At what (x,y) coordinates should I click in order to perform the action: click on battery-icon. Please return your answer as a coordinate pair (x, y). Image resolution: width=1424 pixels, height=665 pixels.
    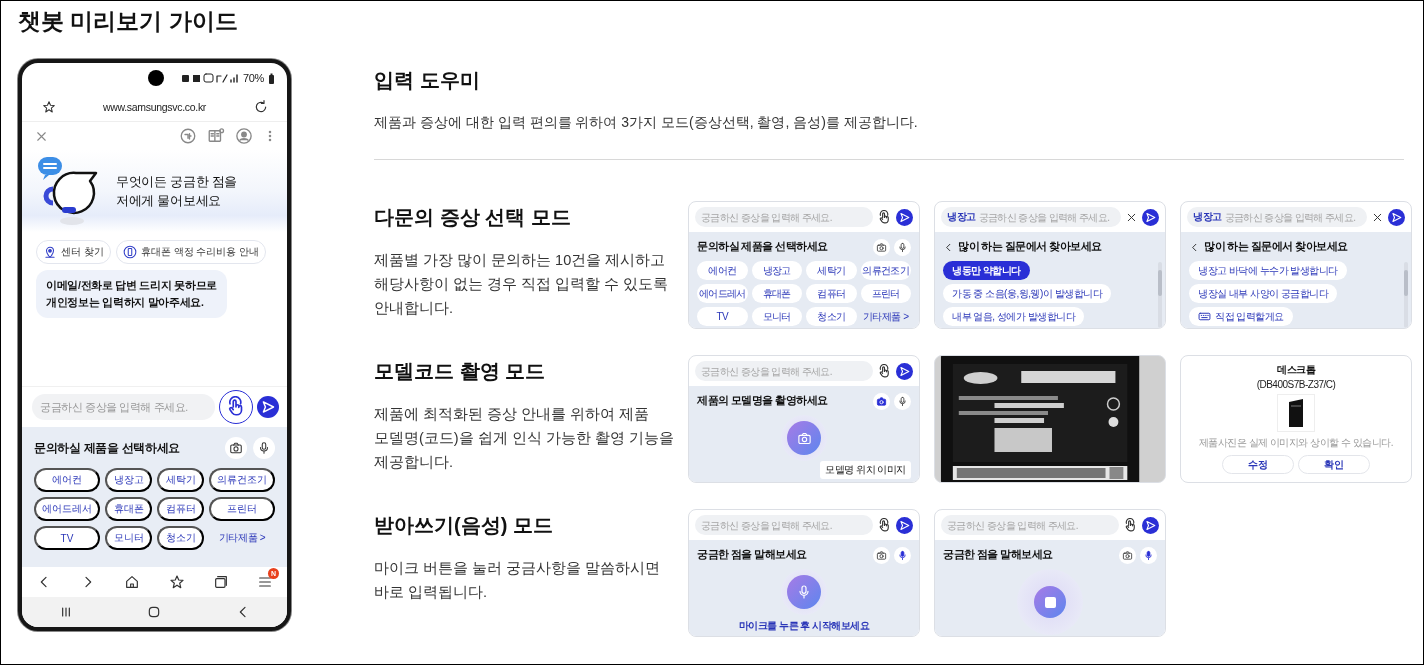
    Looking at the image, I should click on (271, 78).